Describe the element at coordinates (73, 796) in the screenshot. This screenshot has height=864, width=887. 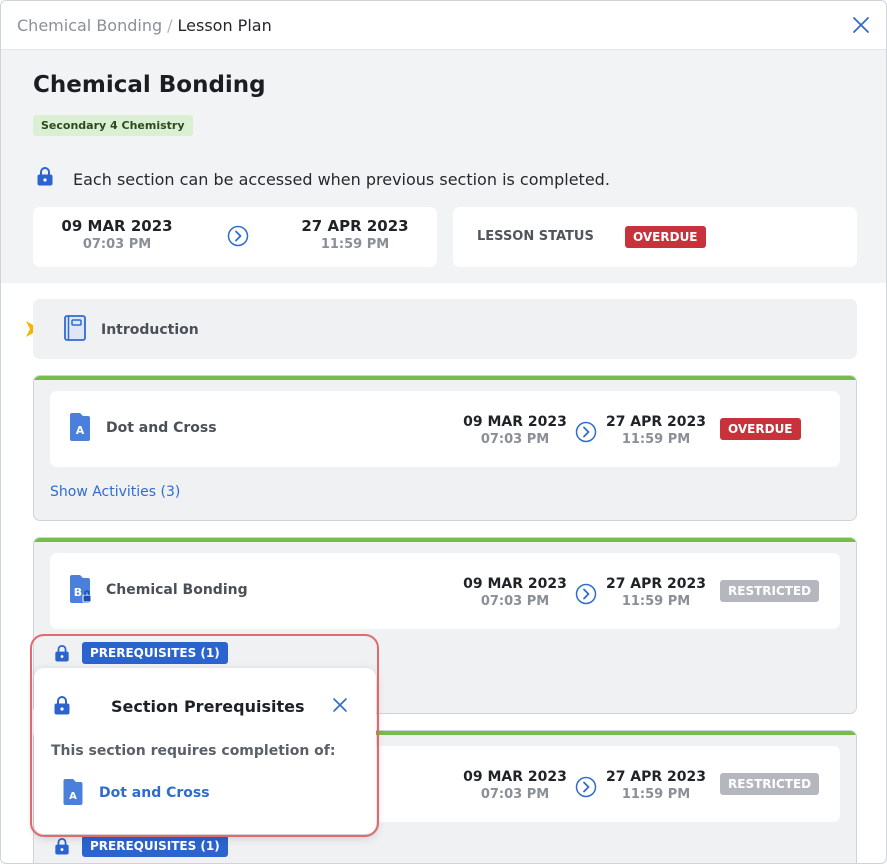
I see `popup-item-letter: A` at that location.